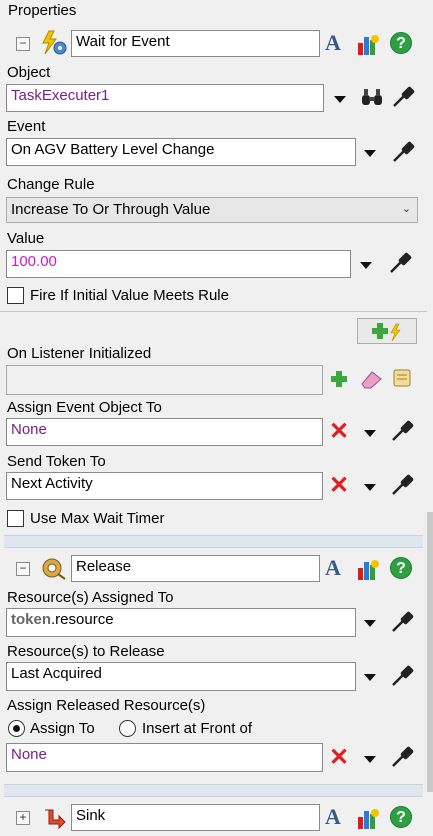 The image size is (433, 836). I want to click on assign-event-dropdown-icon, so click(370, 433).